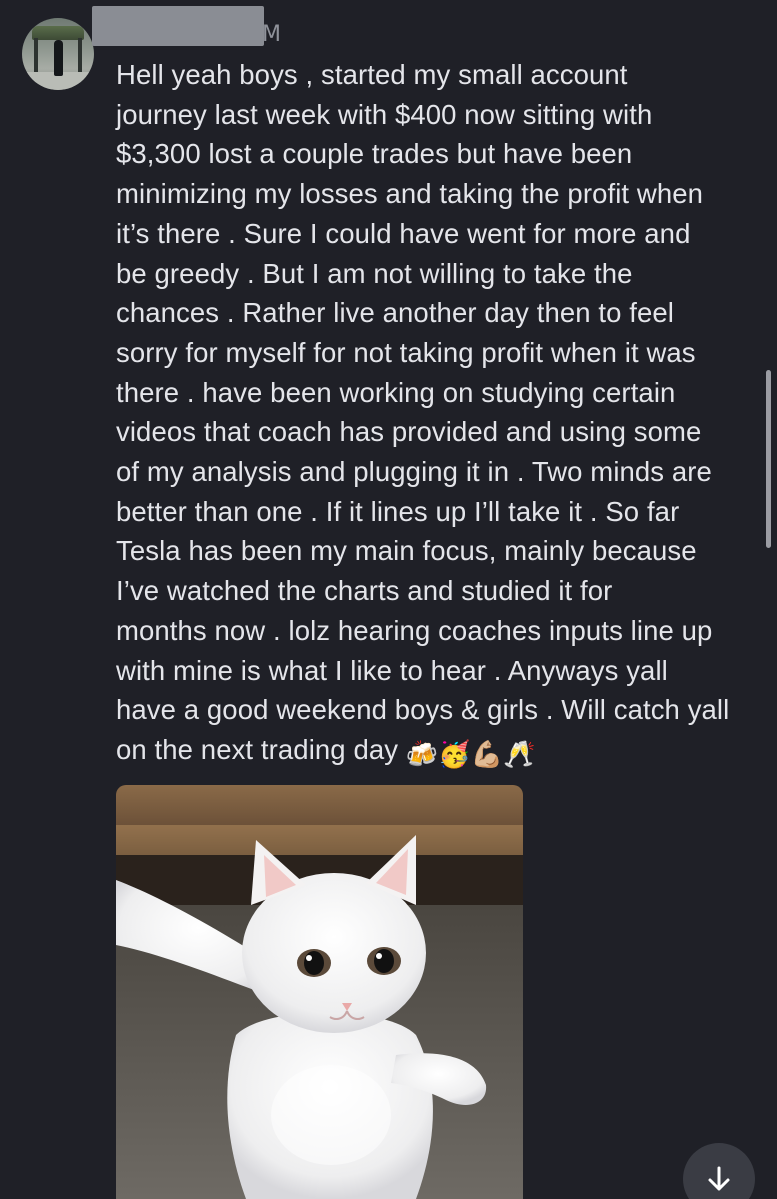 The width and height of the screenshot is (777, 1199). Describe the element at coordinates (58, 33) in the screenshot. I see `avatar-canopy` at that location.